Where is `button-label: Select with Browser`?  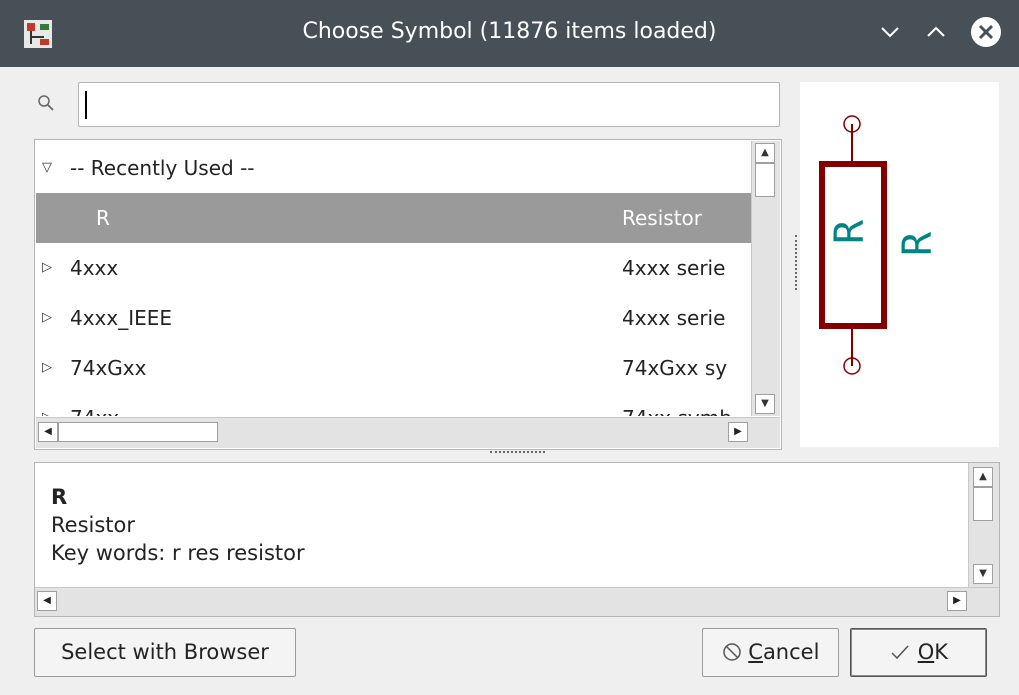 button-label: Select with Browser is located at coordinates (165, 652).